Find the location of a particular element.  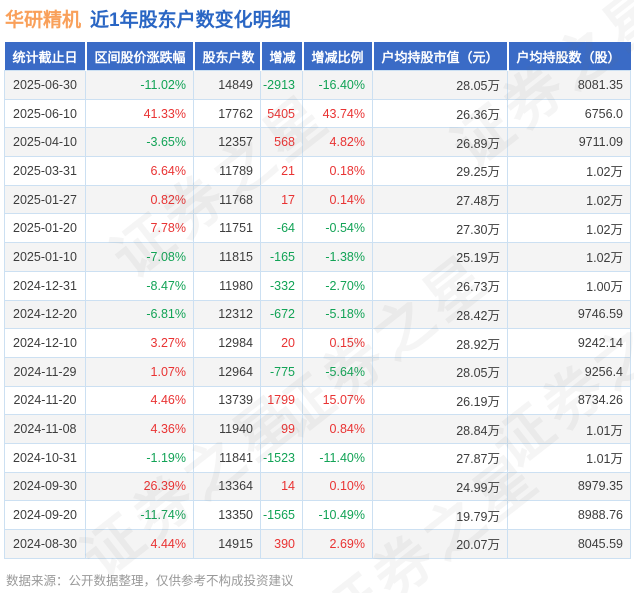

table-cell: -2.70% is located at coordinates (337, 285).